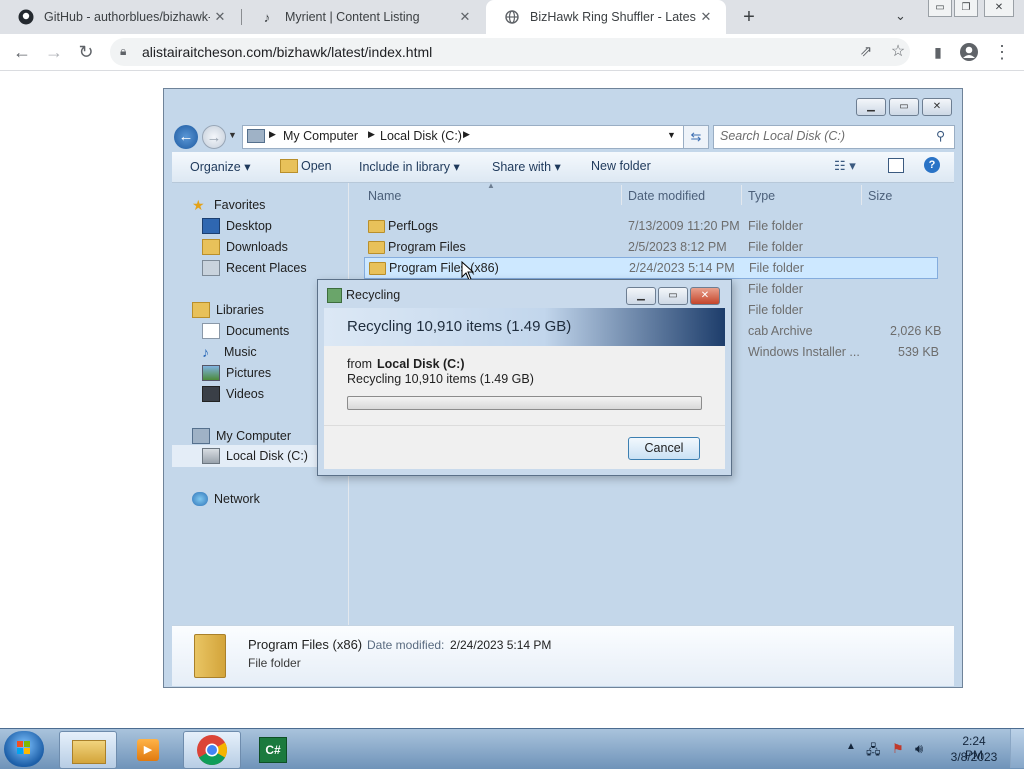  I want to click on nav-label: Documents, so click(258, 331).